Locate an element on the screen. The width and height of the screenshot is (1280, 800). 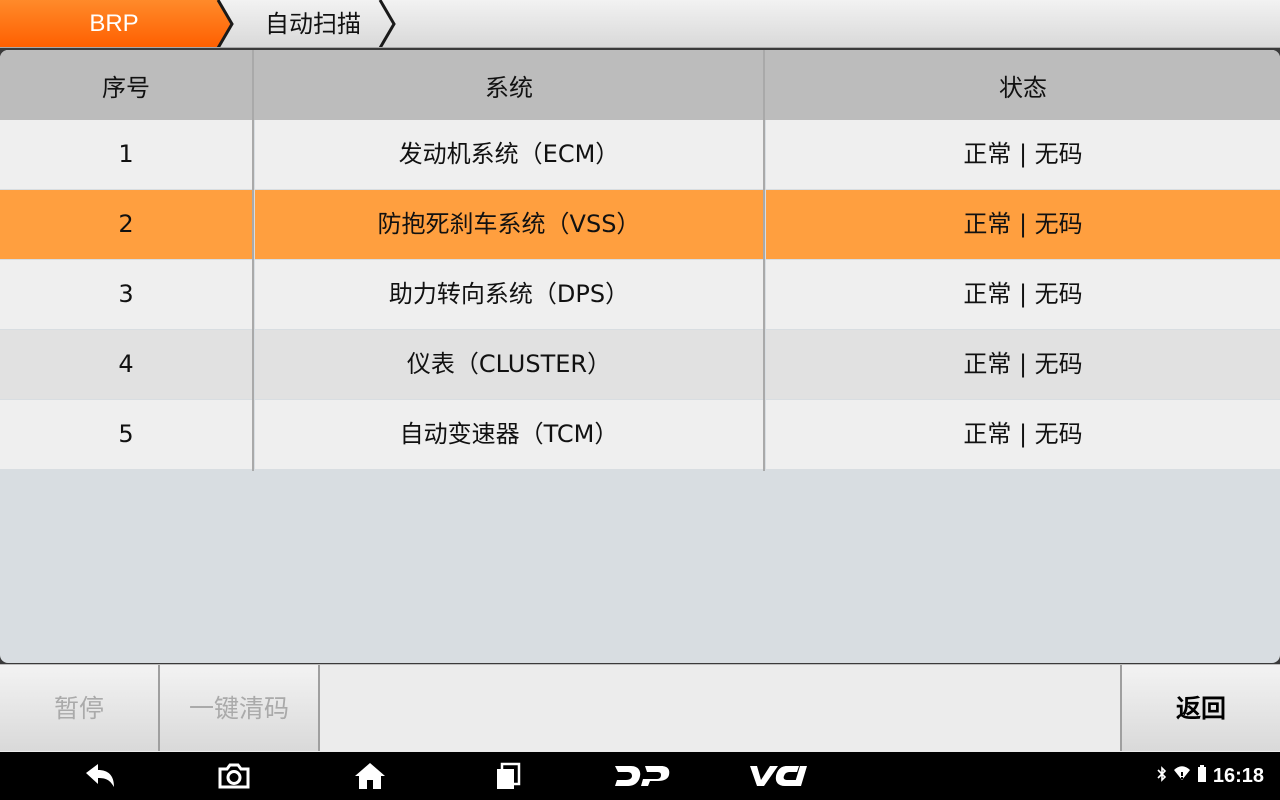
table-row: 5 自动变速器（TCM） 正常 | 无码 is located at coordinates (640, 435).